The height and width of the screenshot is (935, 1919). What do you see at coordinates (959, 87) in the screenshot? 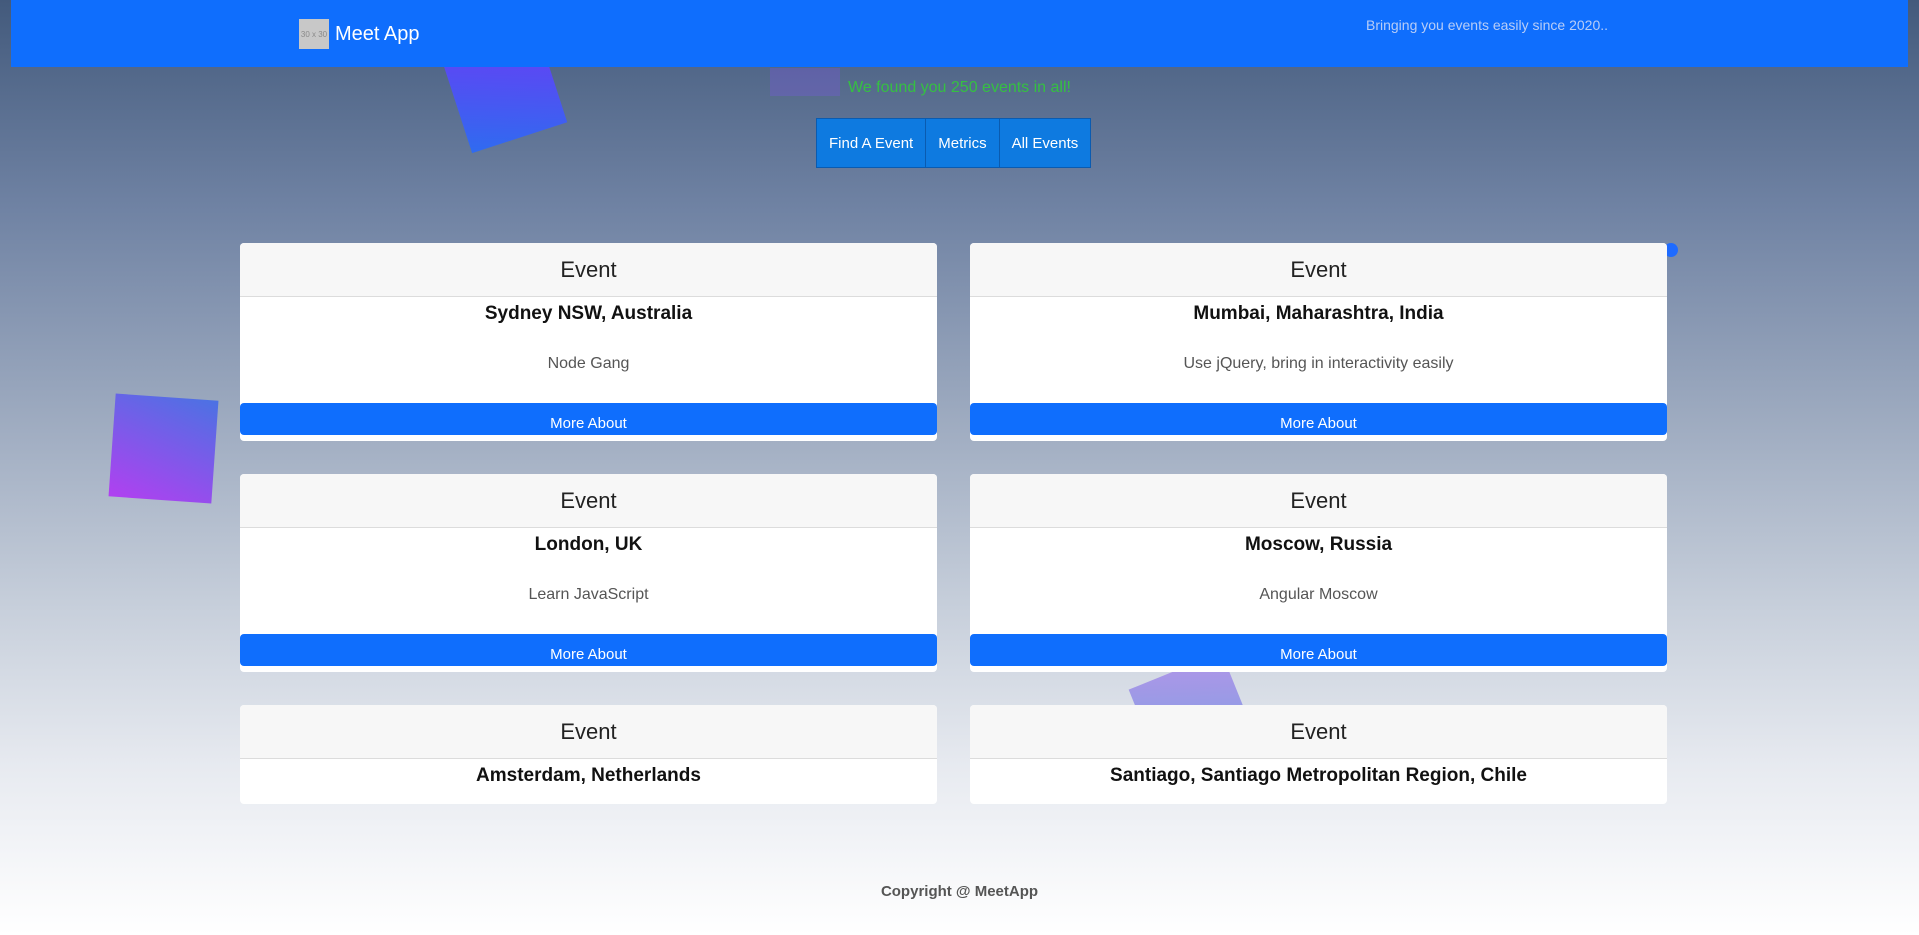
I see `events-count-text: We found you 250 events in all!` at bounding box center [959, 87].